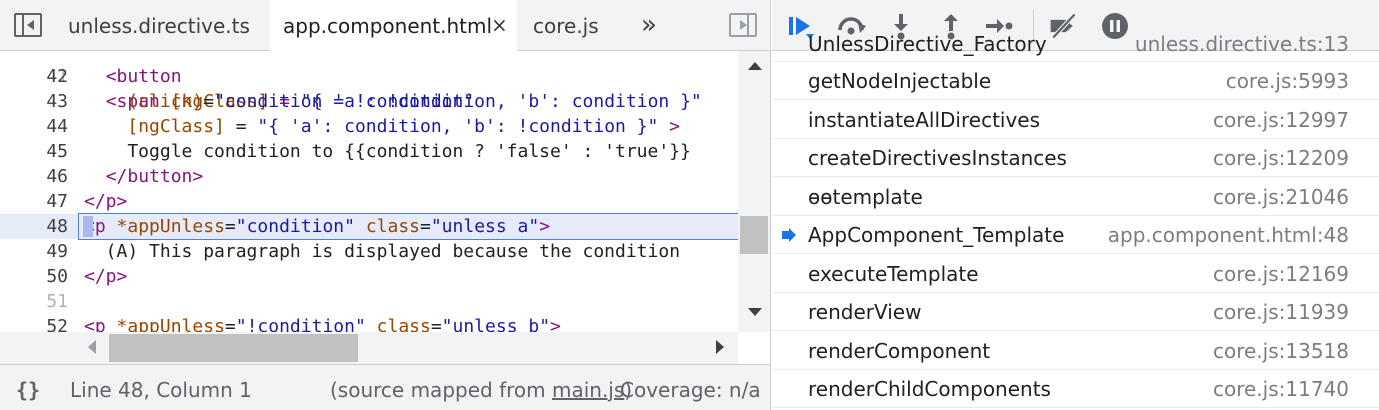 Image resolution: width=1379 pixels, height=410 pixels. I want to click on call-frame-location: core.js:21046, so click(1281, 197).